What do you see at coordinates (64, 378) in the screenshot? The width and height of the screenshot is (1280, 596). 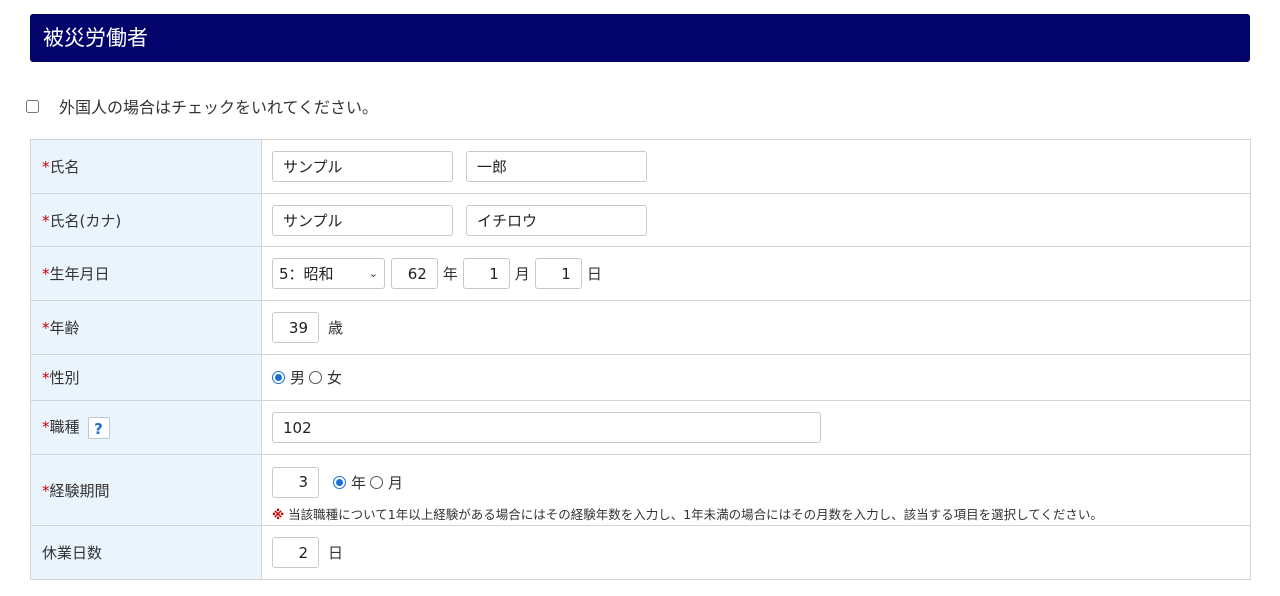 I see `label-text: 性別` at bounding box center [64, 378].